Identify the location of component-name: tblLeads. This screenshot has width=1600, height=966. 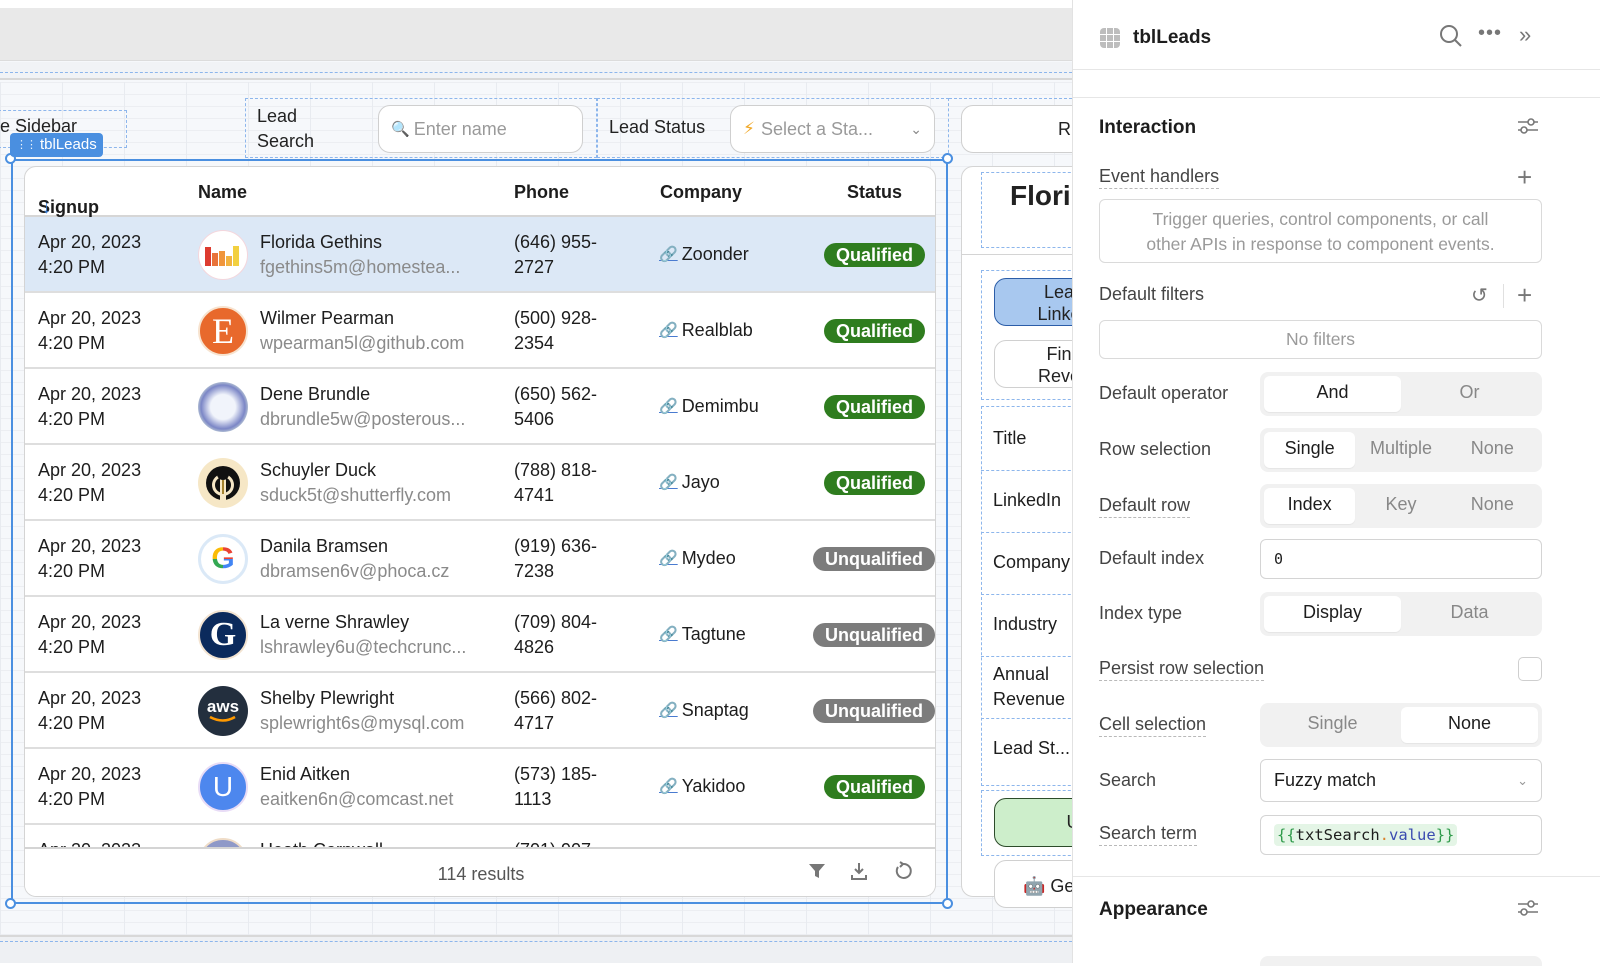
(1172, 38).